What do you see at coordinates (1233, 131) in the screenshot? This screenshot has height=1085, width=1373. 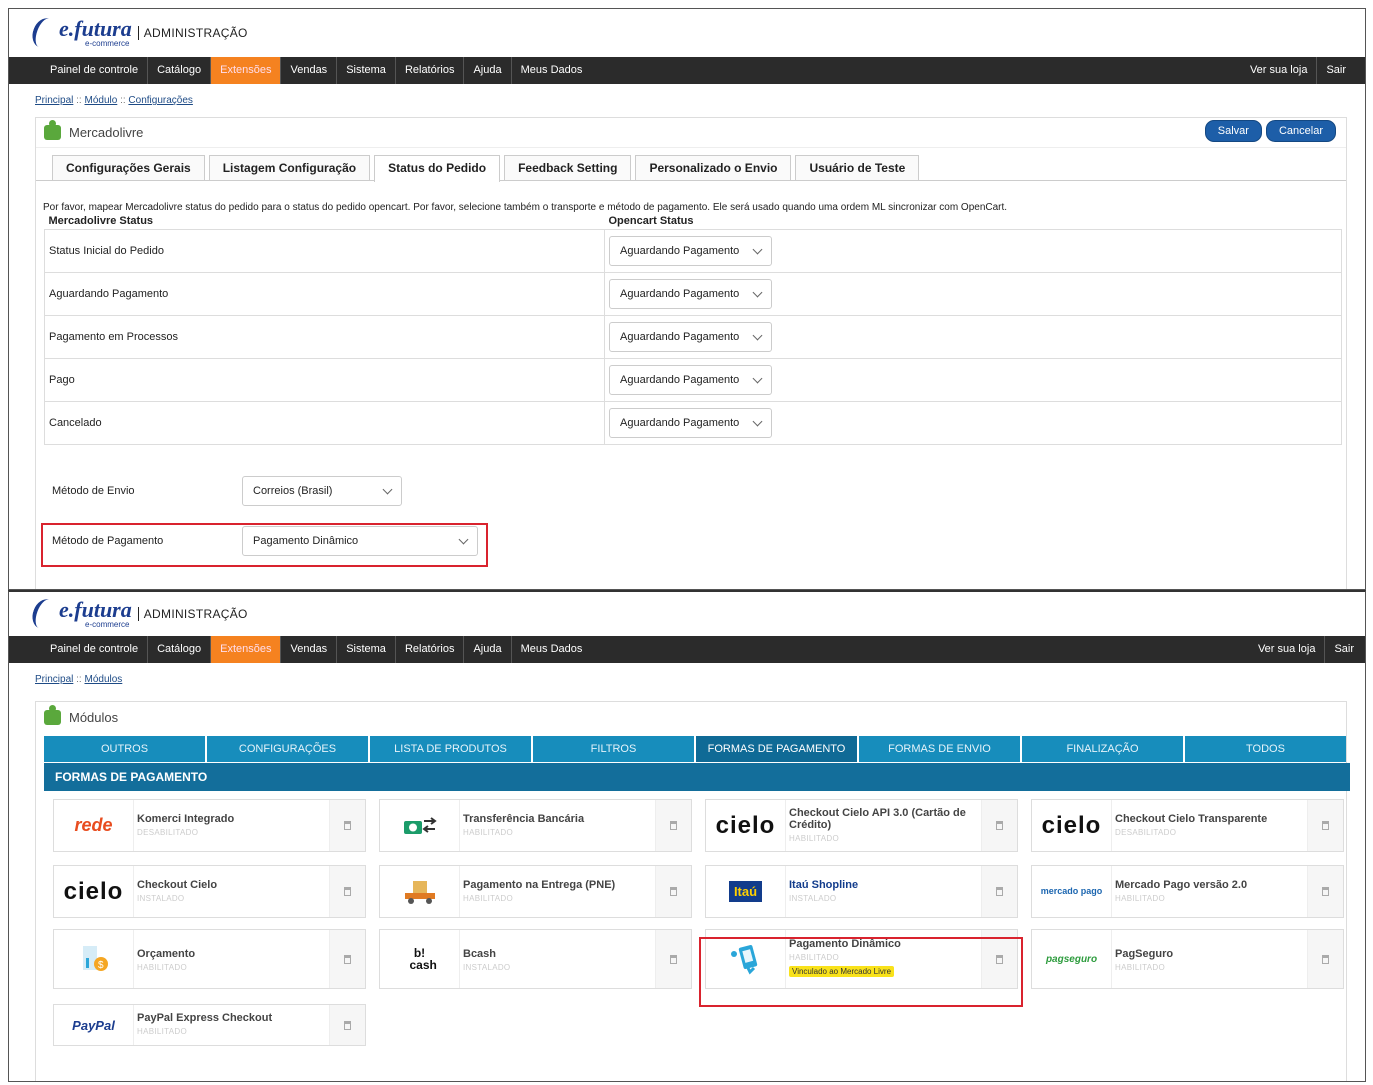 I see `save-button: Salvar` at bounding box center [1233, 131].